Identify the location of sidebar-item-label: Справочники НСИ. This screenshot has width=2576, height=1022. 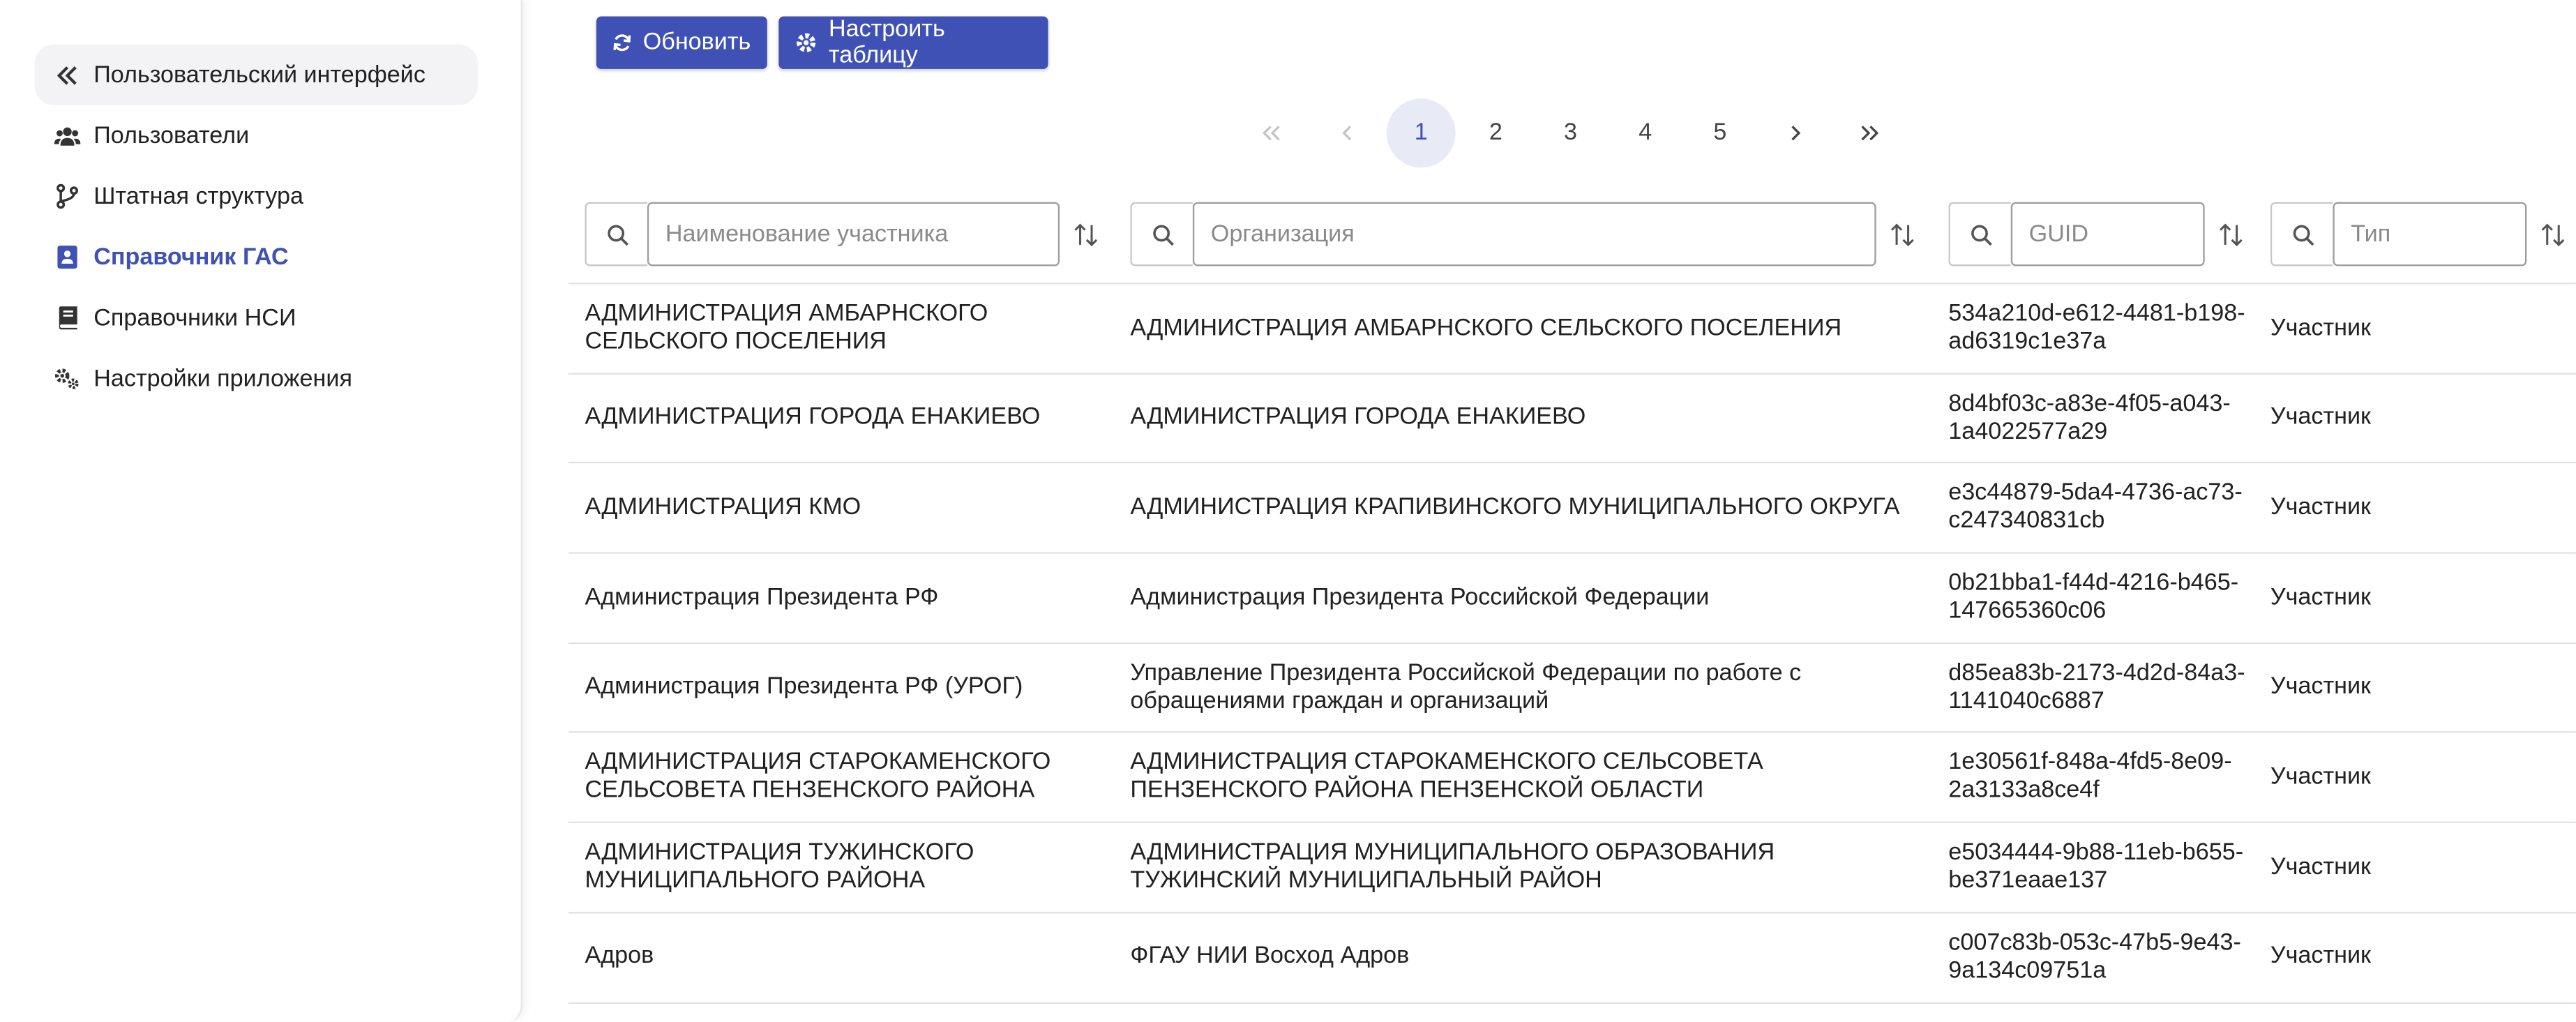
(194, 317).